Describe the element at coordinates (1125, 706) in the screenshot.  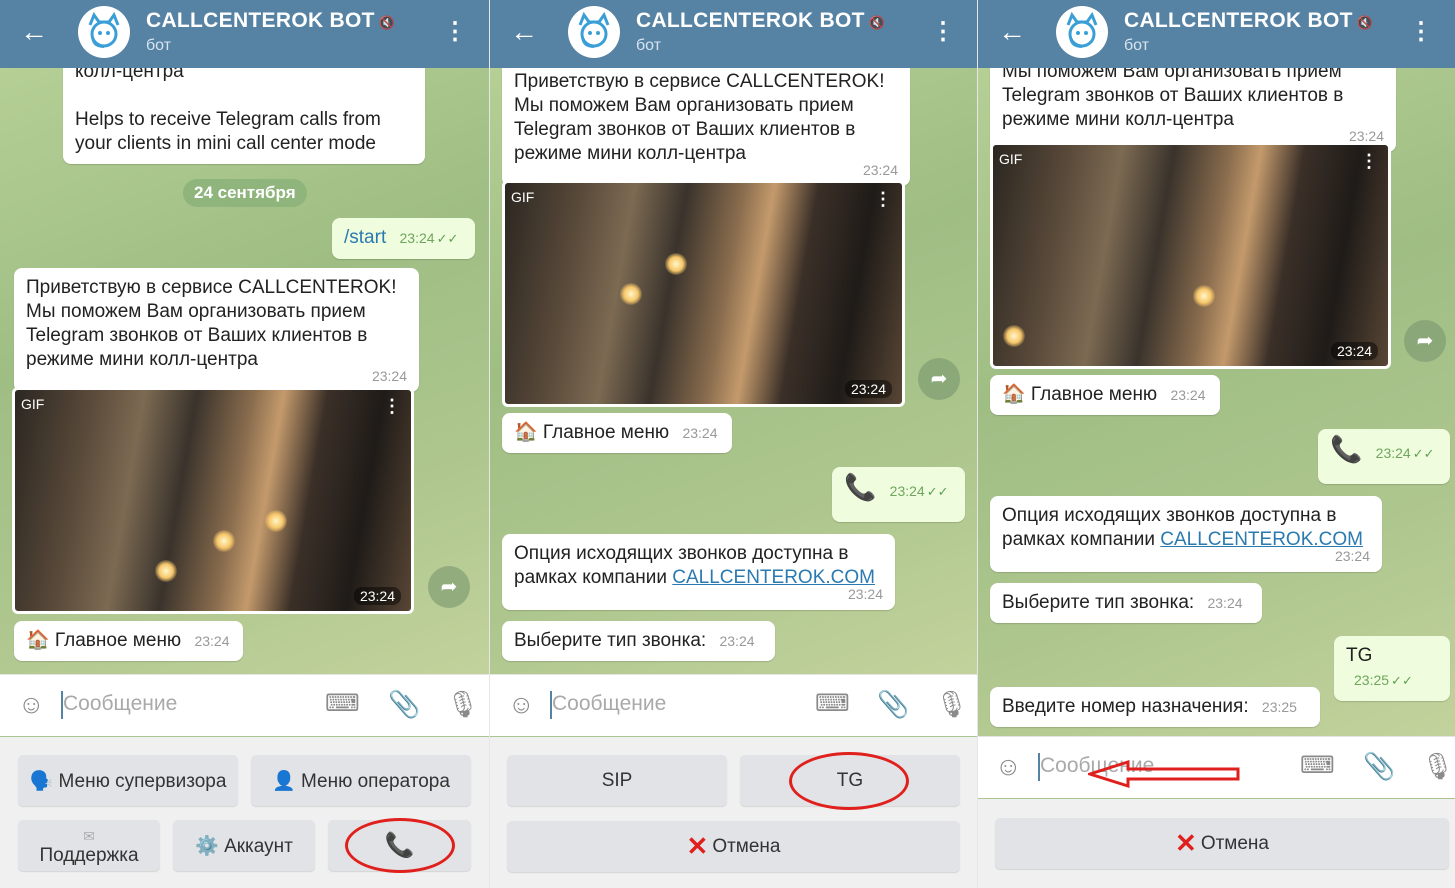
I see `message-text: Введите номер назначения:` at that location.